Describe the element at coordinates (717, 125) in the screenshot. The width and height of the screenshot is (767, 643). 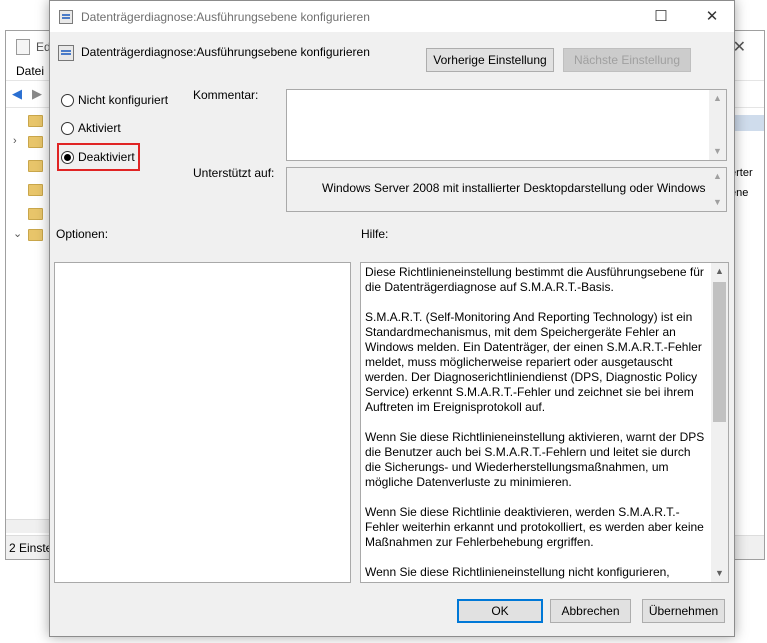
I see `comment-scrollbar: ▲ ▼` at that location.